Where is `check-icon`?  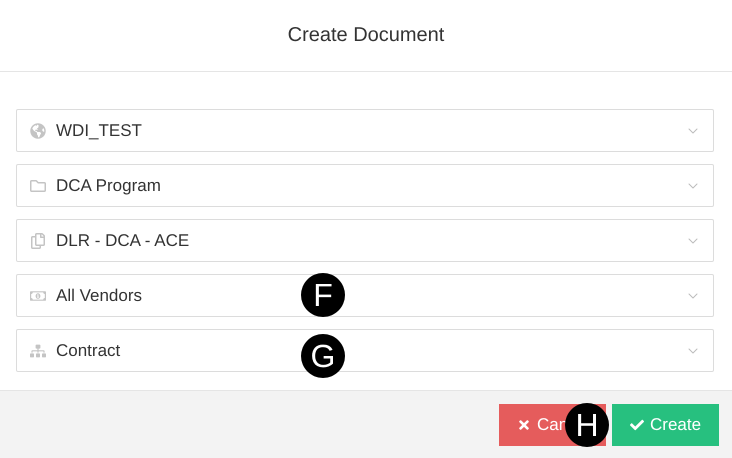
check-icon is located at coordinates (637, 425).